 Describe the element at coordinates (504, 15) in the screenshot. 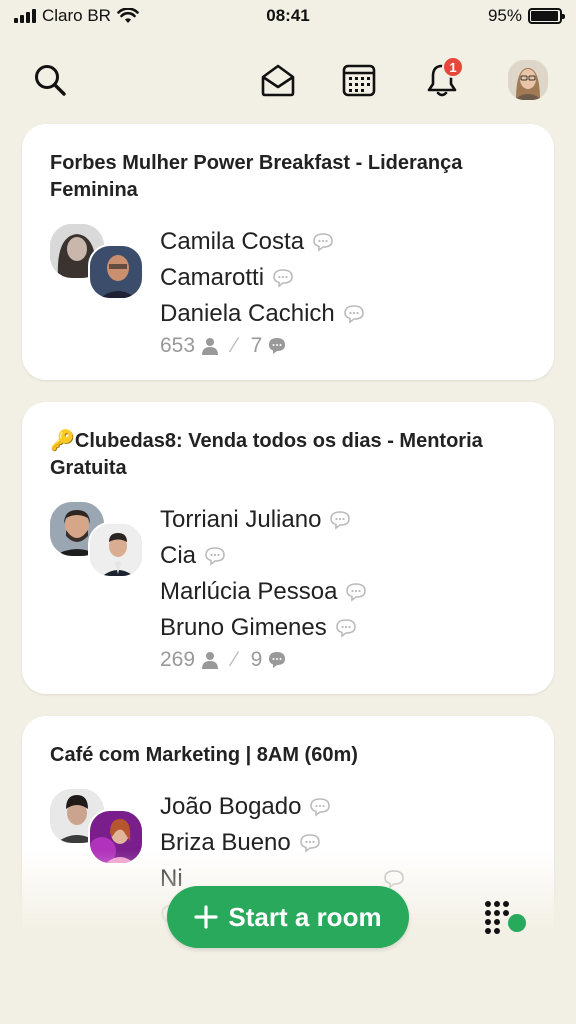

I see `battery-percent: 95%` at that location.